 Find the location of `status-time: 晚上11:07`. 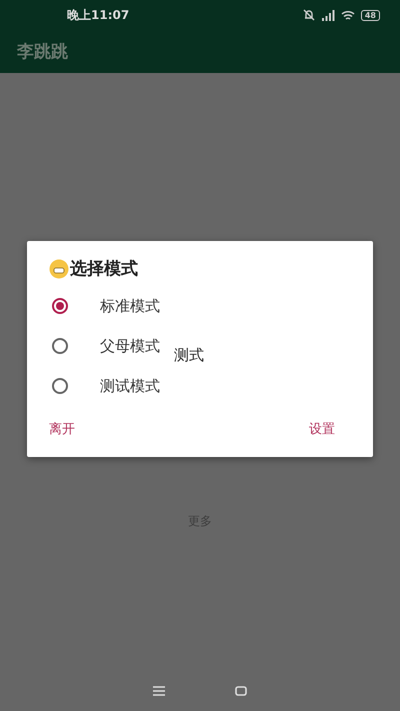

status-time: 晚上11:07 is located at coordinates (98, 15).